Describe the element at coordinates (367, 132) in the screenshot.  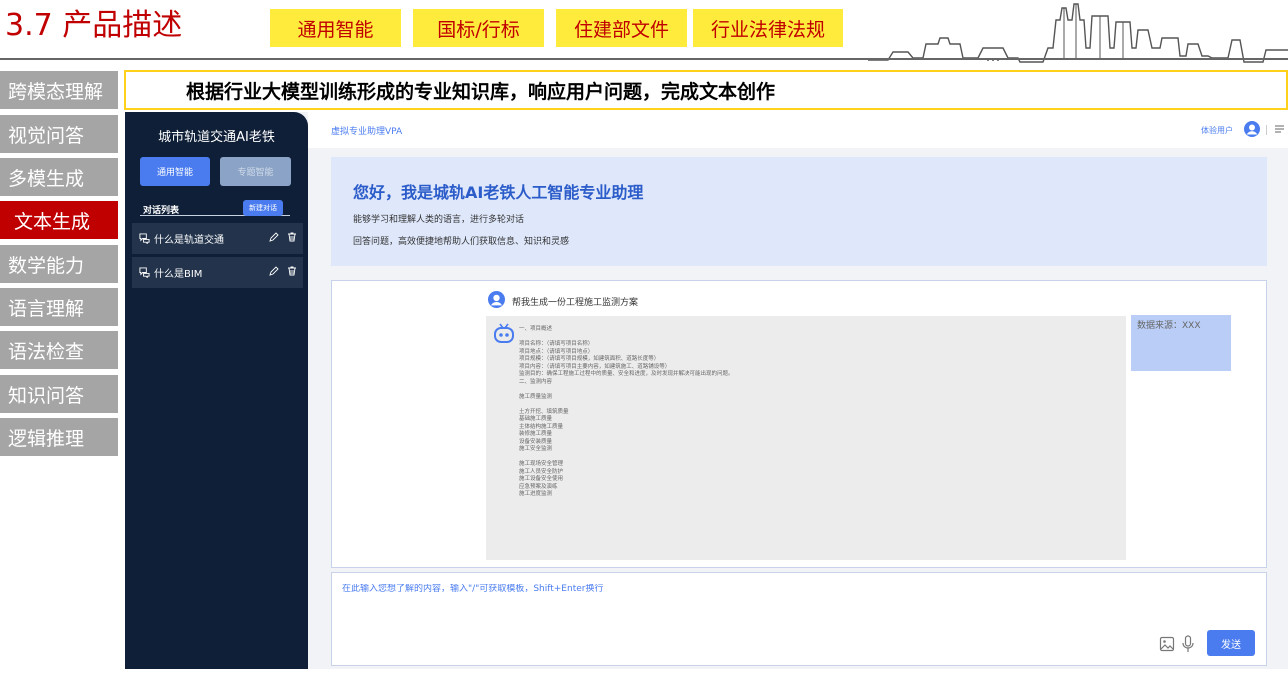
I see `app-name: 虚拟专业助理VPA` at that location.